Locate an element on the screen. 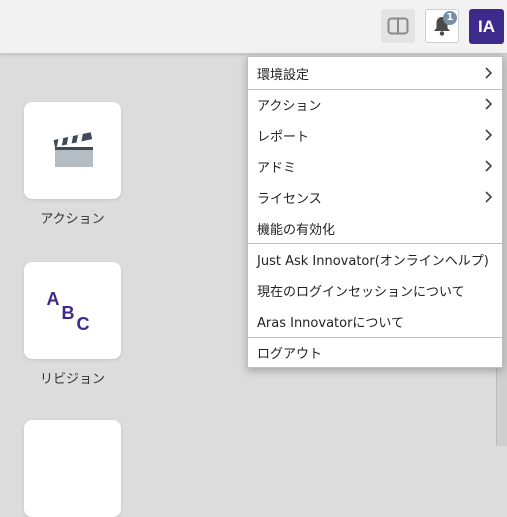  menu-item-label: Aras Innovatorについて is located at coordinates (331, 323).